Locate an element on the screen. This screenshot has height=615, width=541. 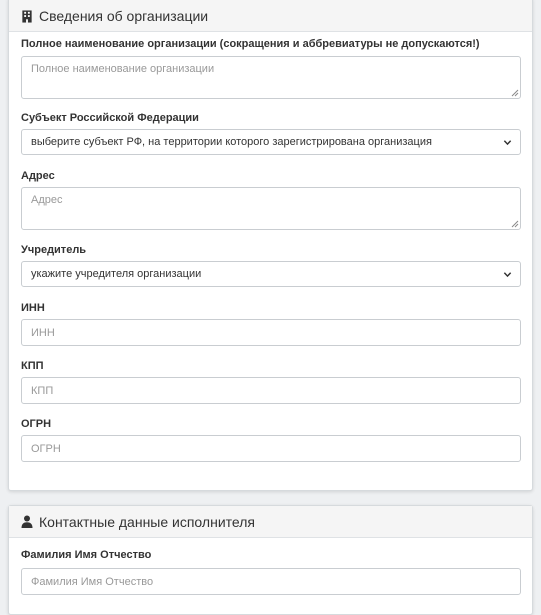
ogrn-input is located at coordinates (271, 448).